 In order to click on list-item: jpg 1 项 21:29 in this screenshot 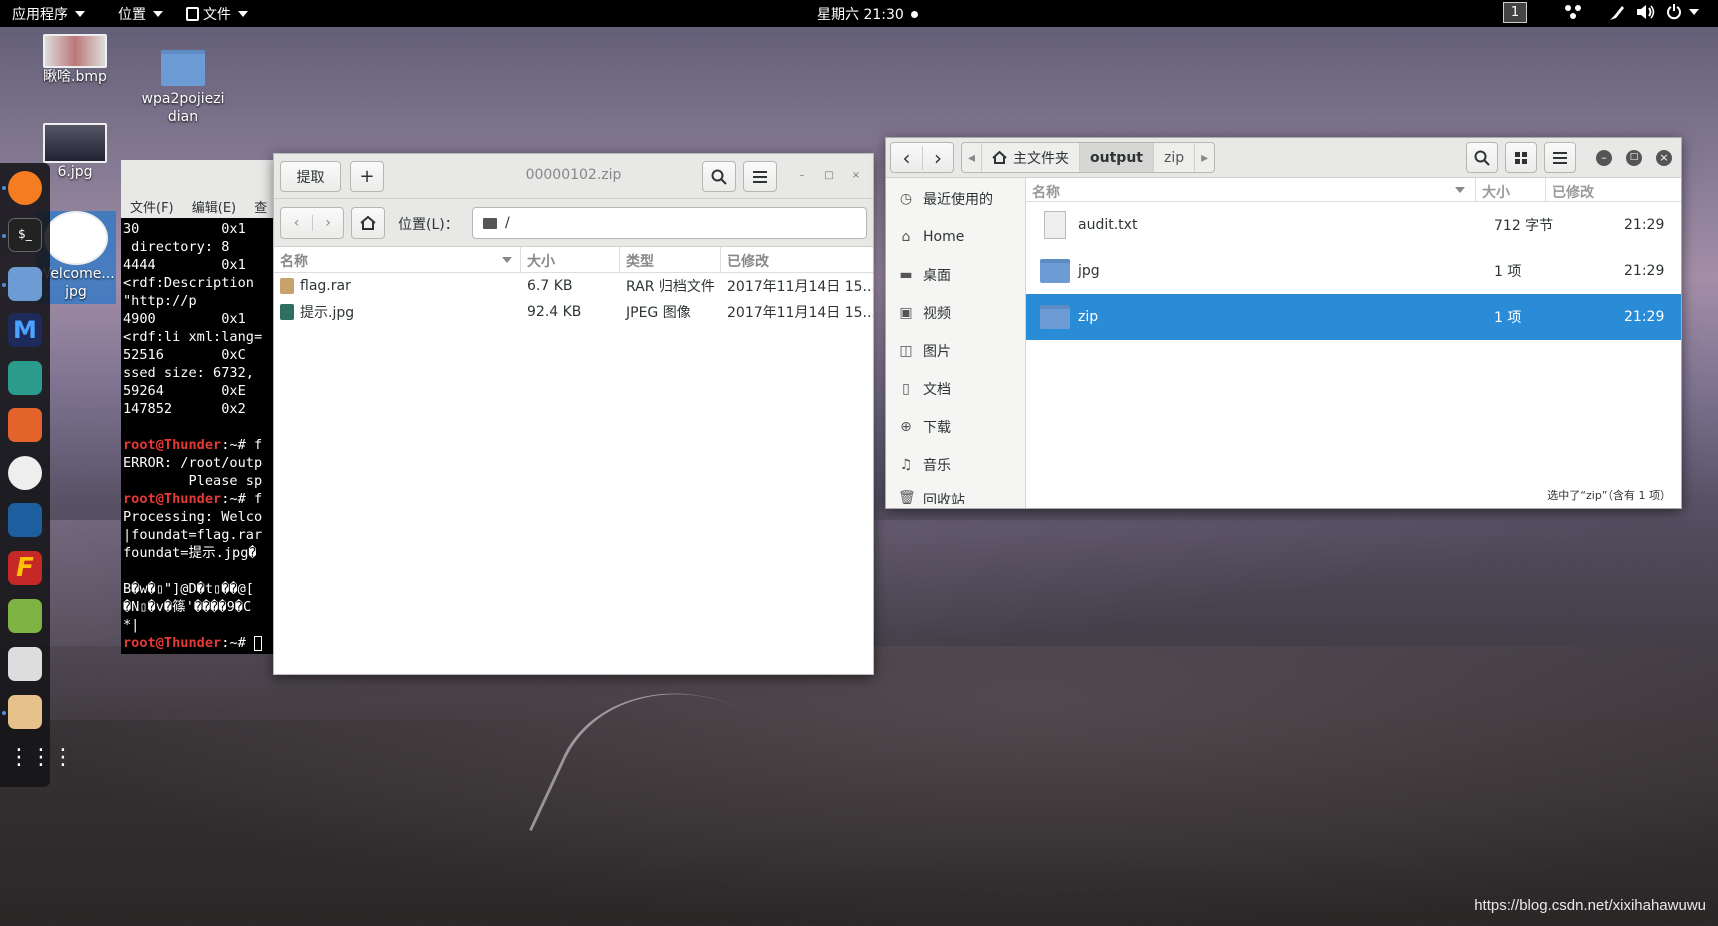, I will do `click(1353, 271)`.